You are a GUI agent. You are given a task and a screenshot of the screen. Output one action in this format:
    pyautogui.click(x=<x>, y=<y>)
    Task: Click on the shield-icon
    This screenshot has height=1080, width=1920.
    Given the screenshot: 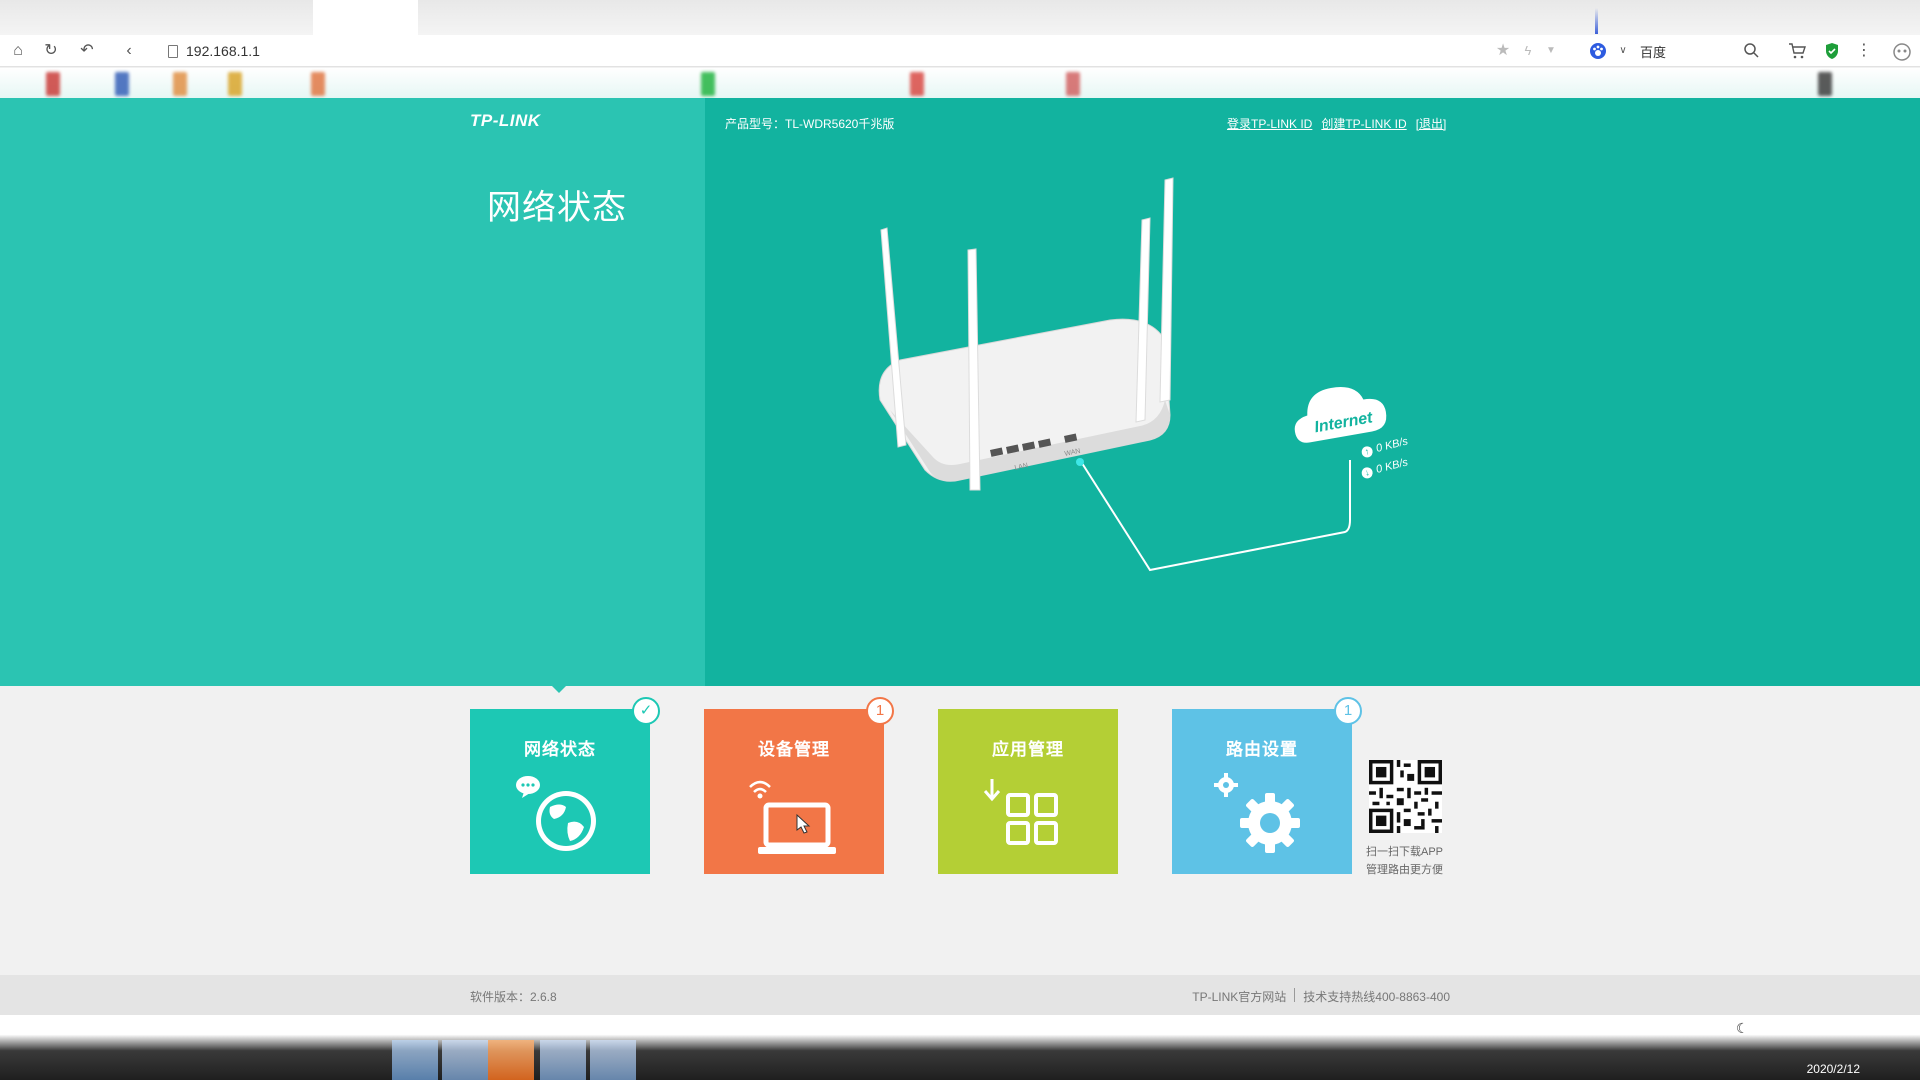 What is the action you would take?
    pyautogui.click(x=1832, y=51)
    